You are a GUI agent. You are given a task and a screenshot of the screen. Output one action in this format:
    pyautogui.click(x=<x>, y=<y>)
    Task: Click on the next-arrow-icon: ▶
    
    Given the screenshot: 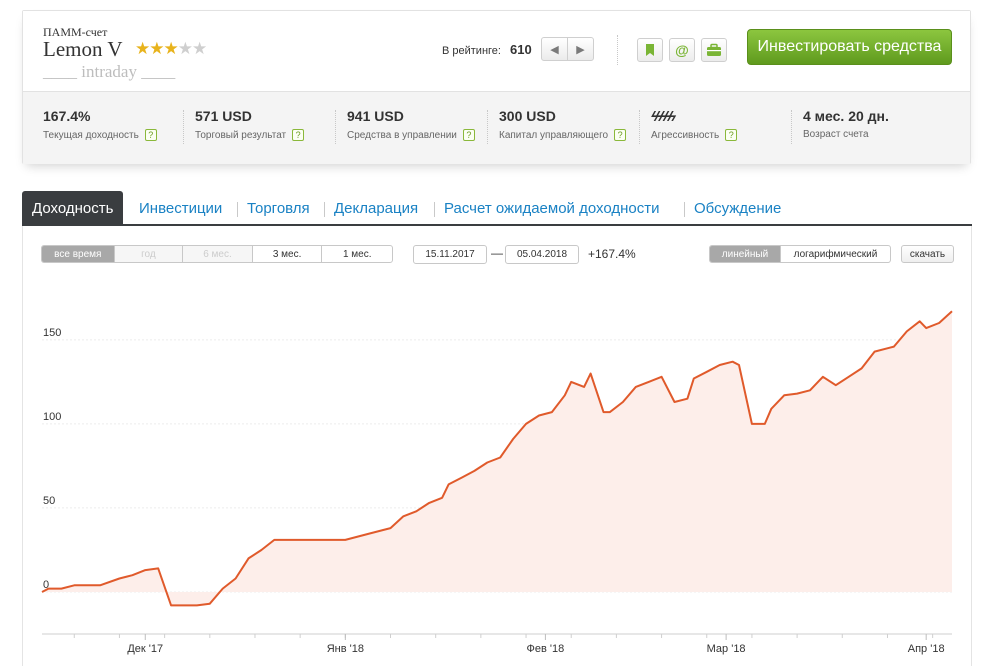 What is the action you would take?
    pyautogui.click(x=580, y=49)
    